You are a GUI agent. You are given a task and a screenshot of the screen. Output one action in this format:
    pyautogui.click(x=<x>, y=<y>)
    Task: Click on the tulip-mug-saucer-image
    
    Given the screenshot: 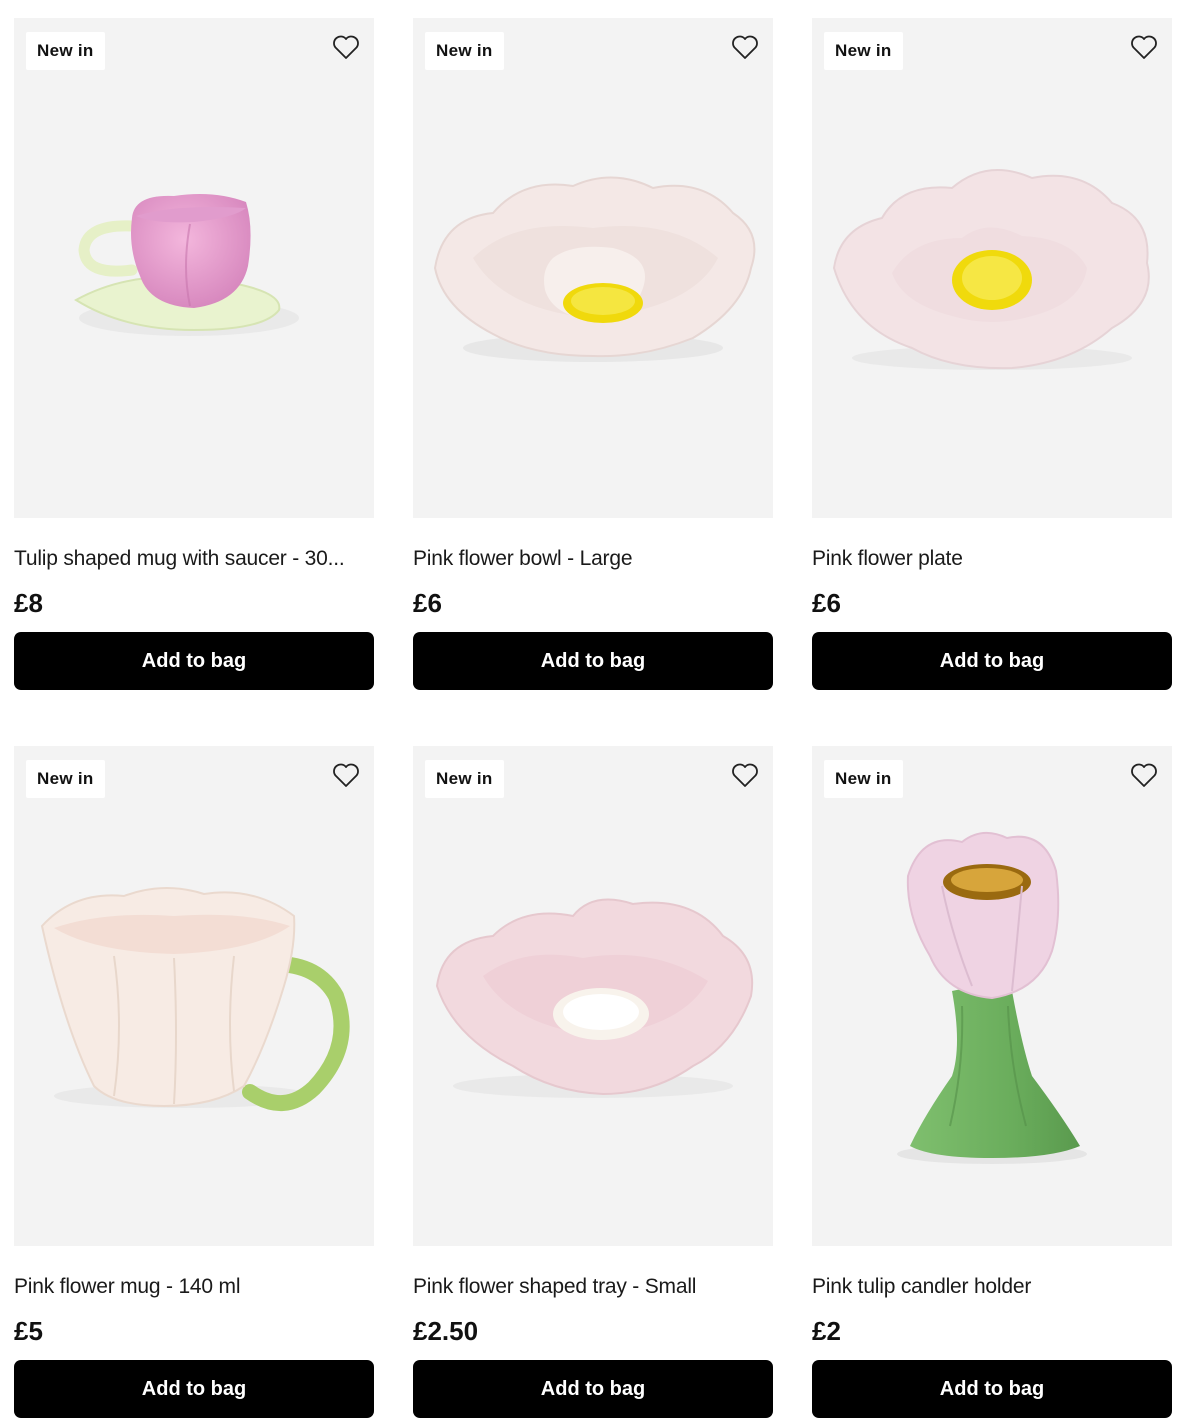 What is the action you would take?
    pyautogui.click(x=186, y=265)
    